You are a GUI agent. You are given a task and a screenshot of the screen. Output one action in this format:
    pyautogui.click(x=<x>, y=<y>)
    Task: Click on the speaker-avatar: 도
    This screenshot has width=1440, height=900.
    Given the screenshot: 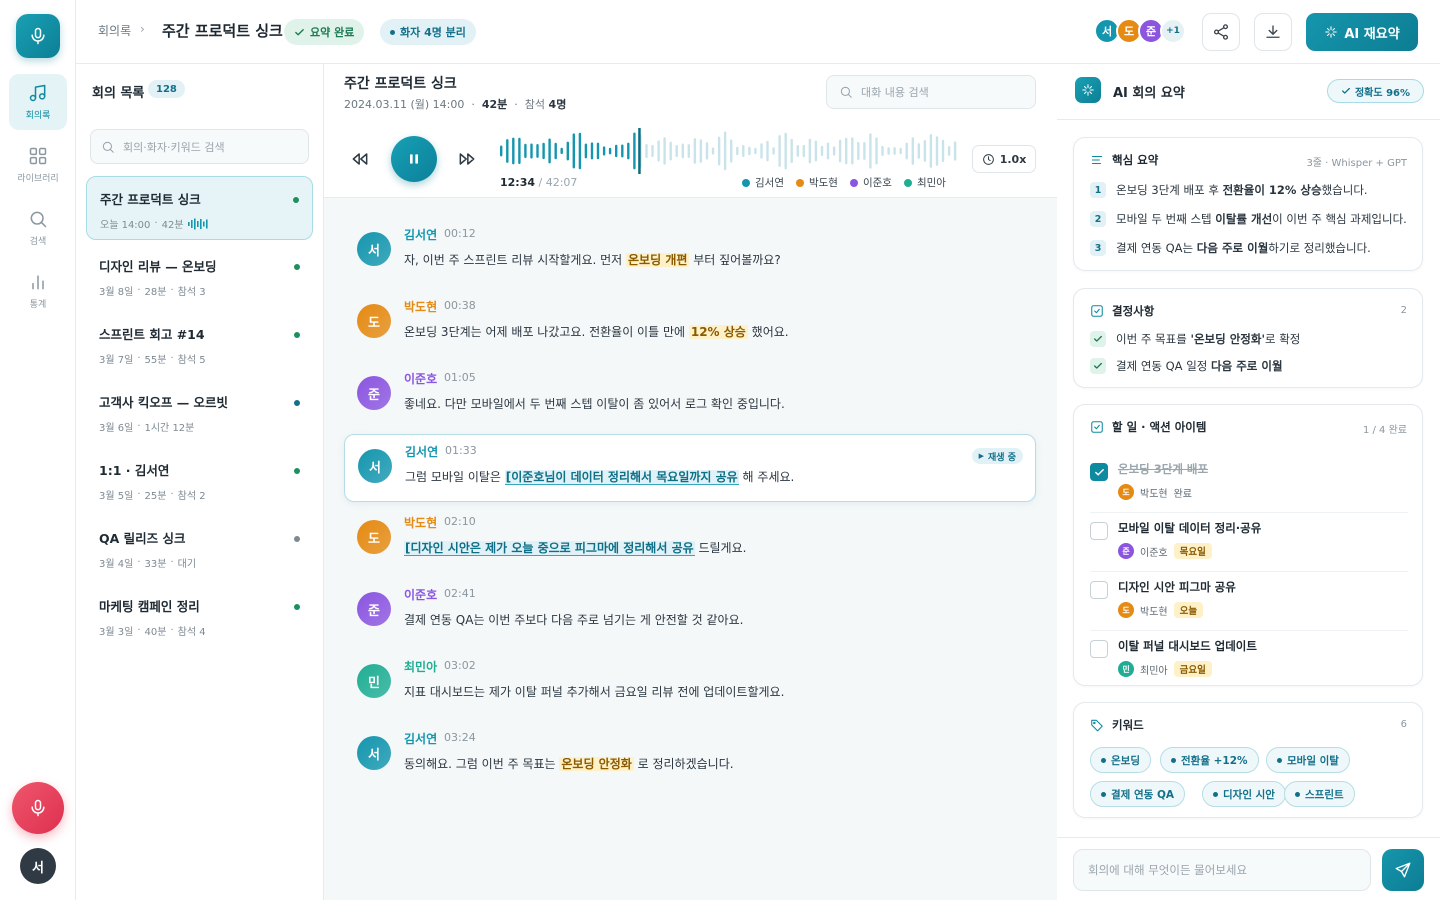 What is the action you would take?
    pyautogui.click(x=374, y=321)
    